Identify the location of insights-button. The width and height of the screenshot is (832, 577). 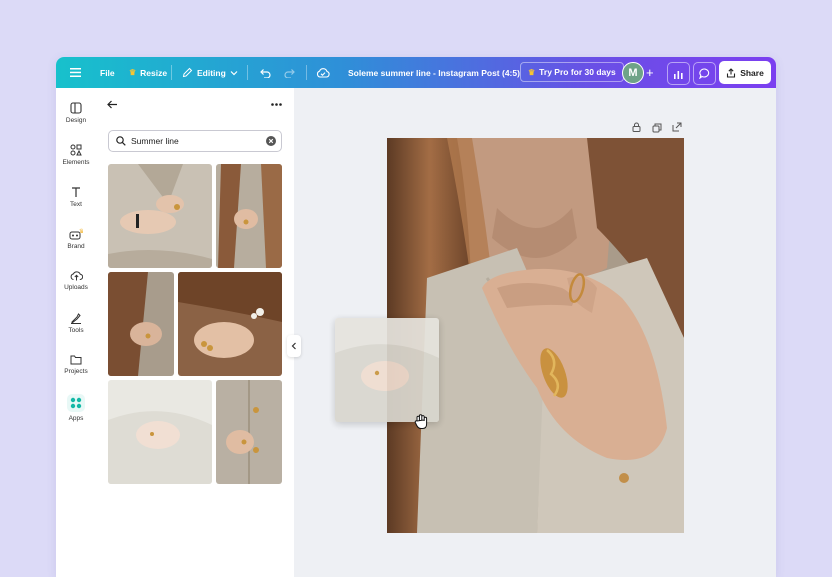
(678, 73).